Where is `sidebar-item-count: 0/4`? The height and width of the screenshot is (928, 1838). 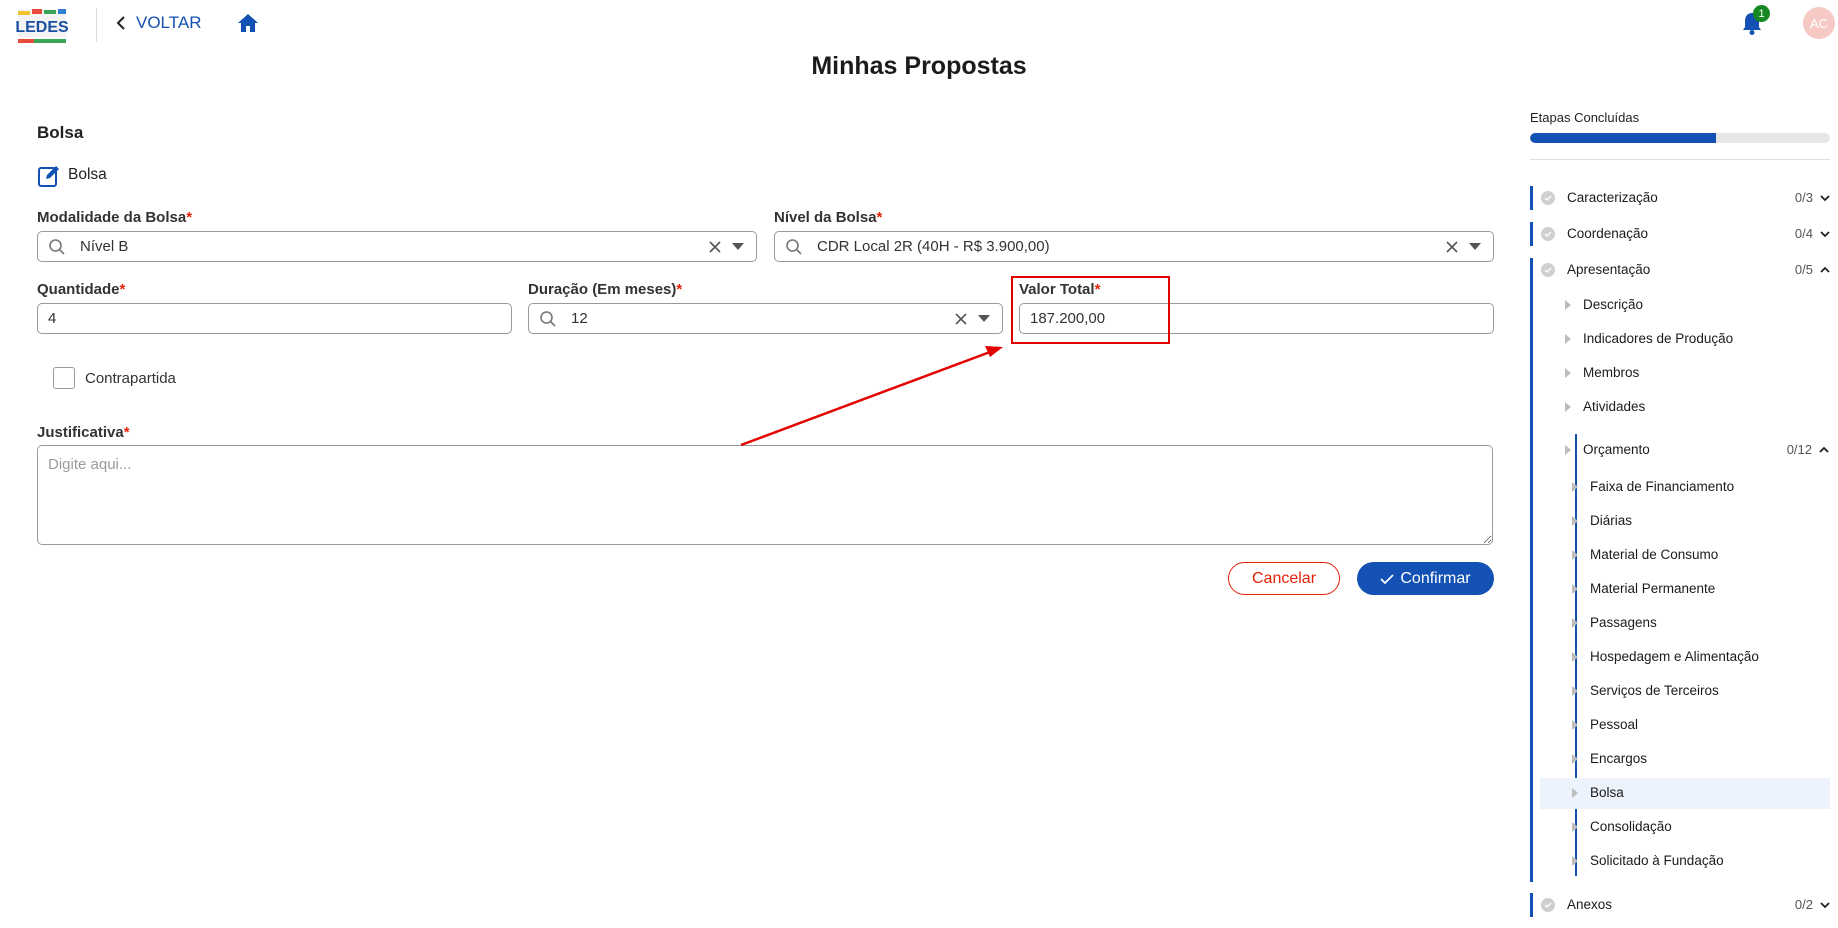
sidebar-item-count: 0/4 is located at coordinates (1803, 233).